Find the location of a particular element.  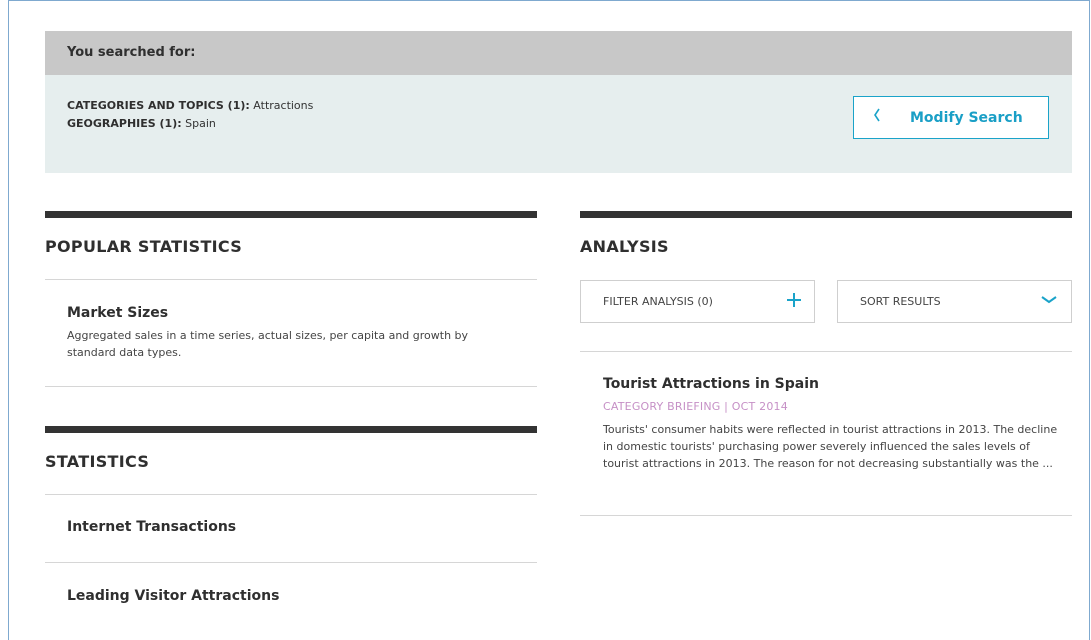

market-sizes-link: Market Sizes is located at coordinates (117, 313).